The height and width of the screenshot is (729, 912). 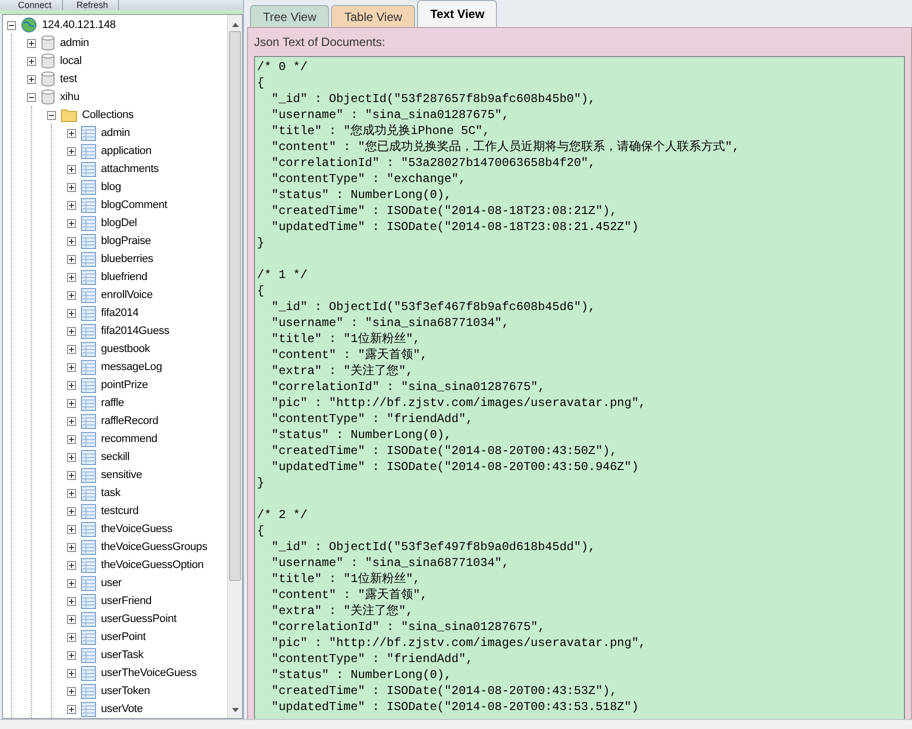 I want to click on tree-item-label: enrollVoice, so click(x=127, y=295).